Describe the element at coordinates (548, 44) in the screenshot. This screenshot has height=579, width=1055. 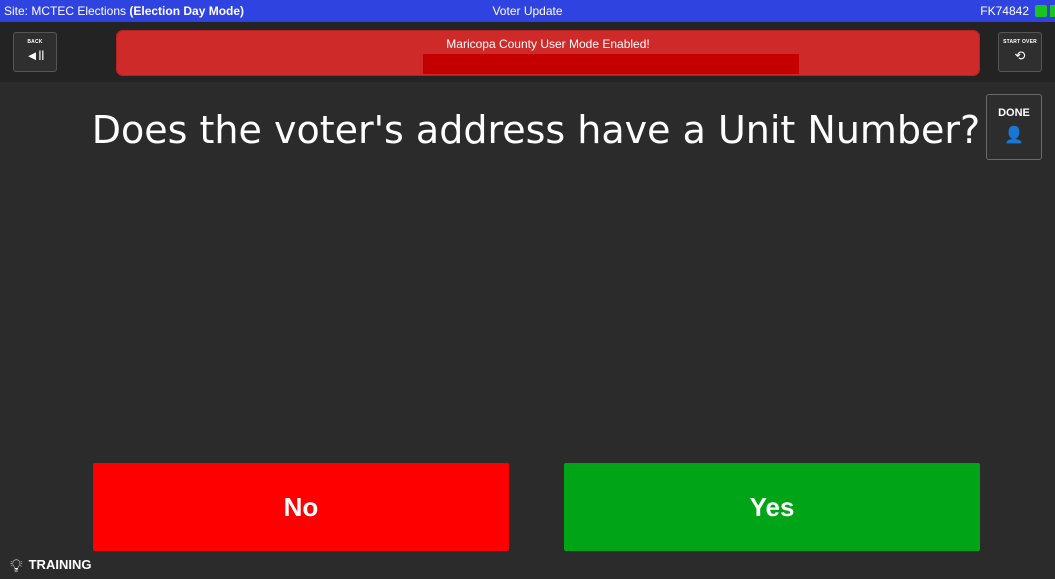
I see `banner-text: Maricopa County User Mode Enabled!` at that location.